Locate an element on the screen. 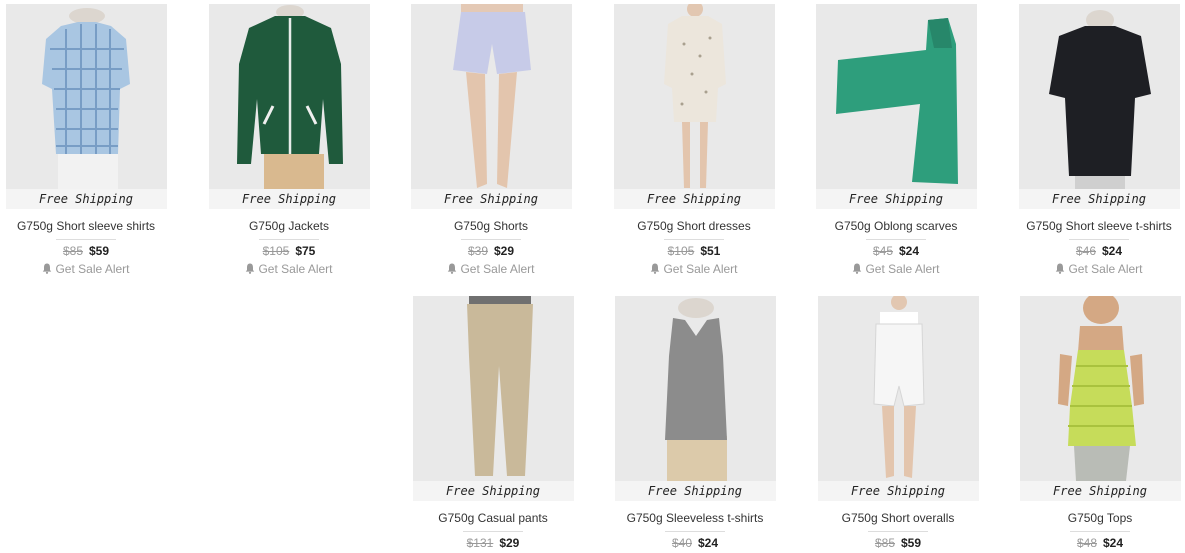  short-dress-image is located at coordinates (694, 96).